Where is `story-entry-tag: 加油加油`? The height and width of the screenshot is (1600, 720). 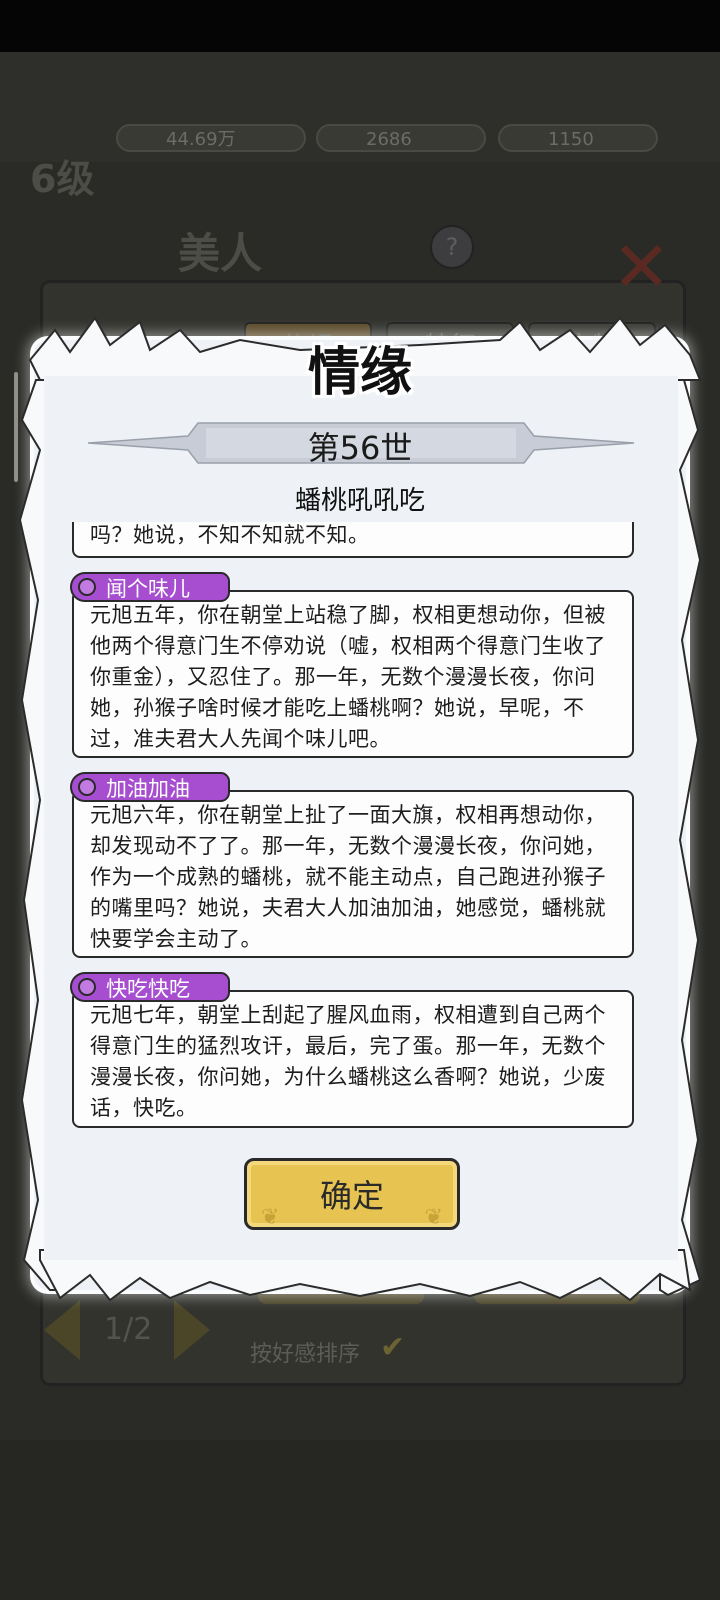
story-entry-tag: 加油加油 is located at coordinates (150, 787).